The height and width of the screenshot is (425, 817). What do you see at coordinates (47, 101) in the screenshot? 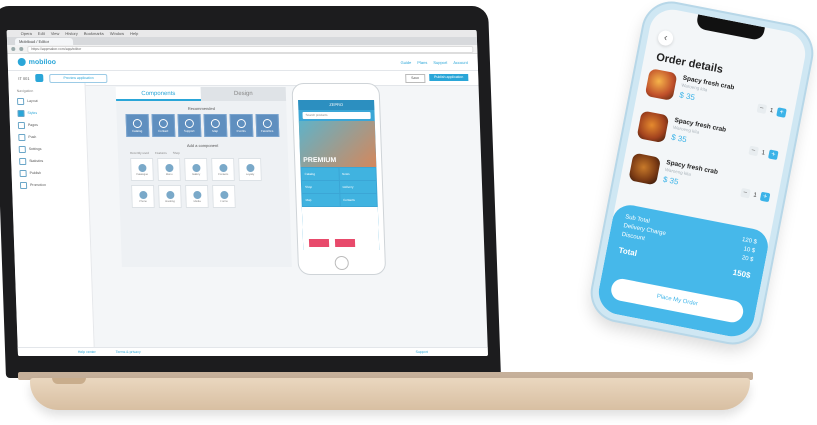
I see `sidebar-item: Layout` at bounding box center [47, 101].